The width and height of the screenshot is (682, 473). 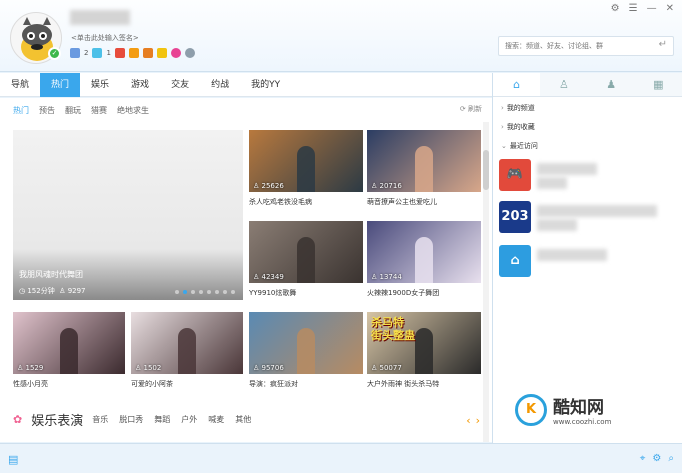 I want to click on video-thumbnail: ♙ 25626, so click(x=306, y=161).